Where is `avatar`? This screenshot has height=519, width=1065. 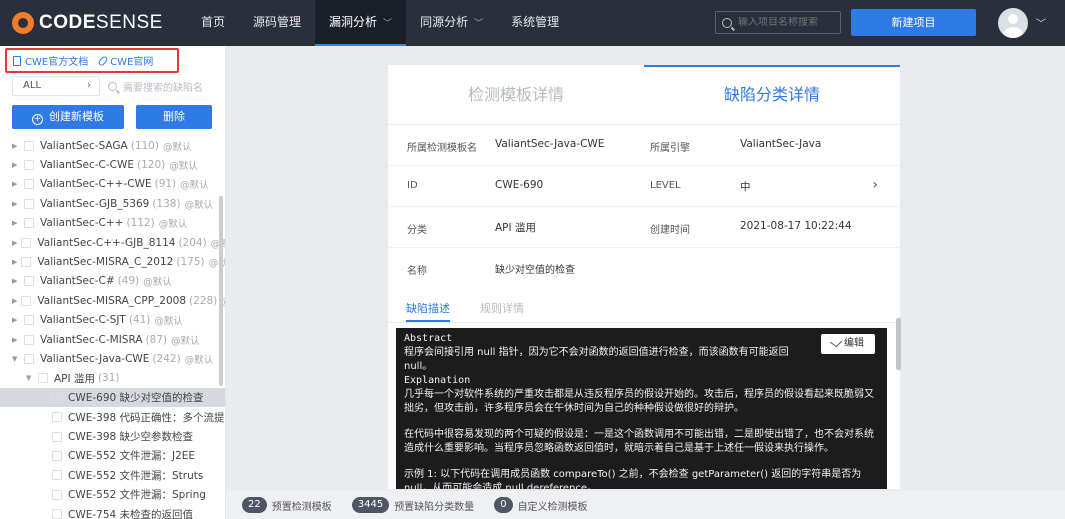
avatar is located at coordinates (1013, 23).